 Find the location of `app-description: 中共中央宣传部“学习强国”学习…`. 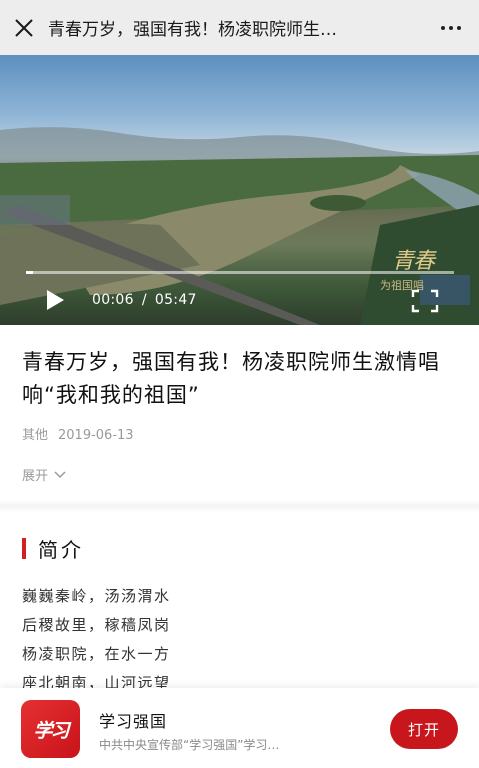

app-description: 中共中央宣传部“学习强国”学习… is located at coordinates (189, 745).